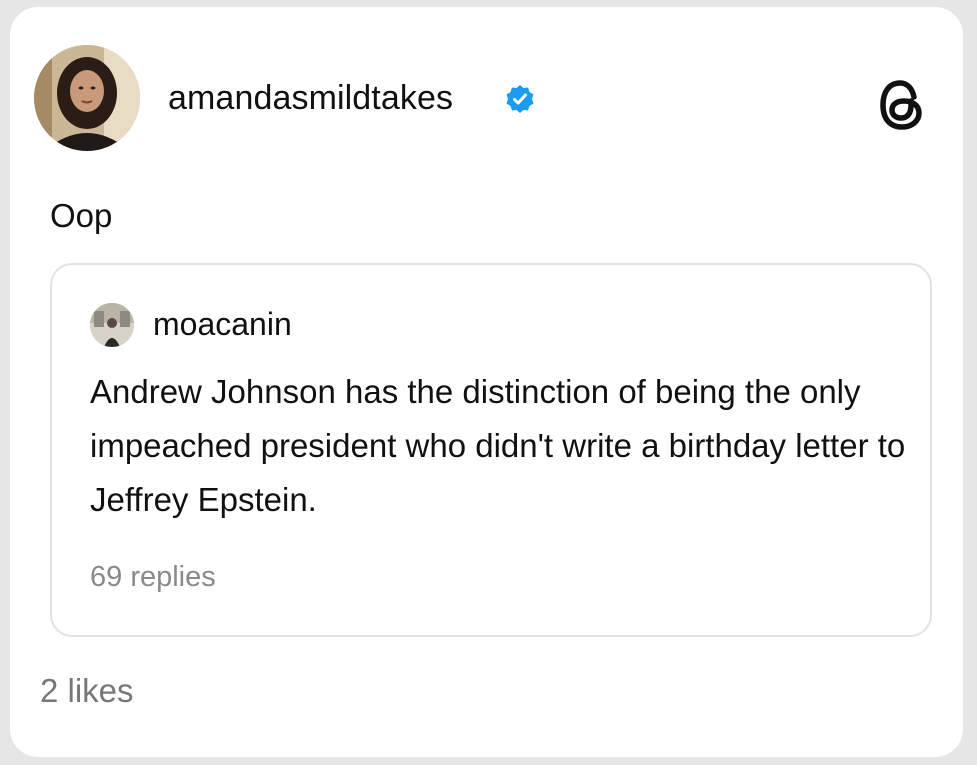 The image size is (977, 765). What do you see at coordinates (153, 577) in the screenshot?
I see `quoted-post-replies-count: 69 replies` at bounding box center [153, 577].